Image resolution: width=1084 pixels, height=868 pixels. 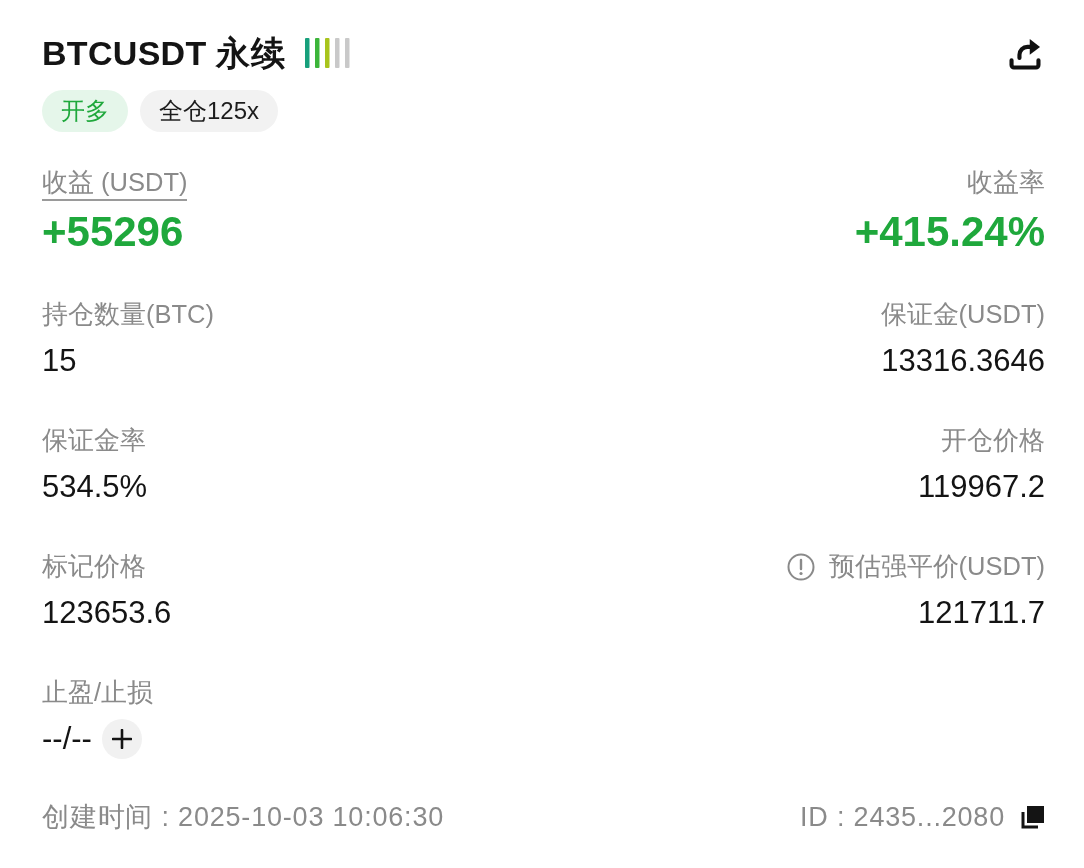 I want to click on metric-value: --/--, so click(x=67, y=739).